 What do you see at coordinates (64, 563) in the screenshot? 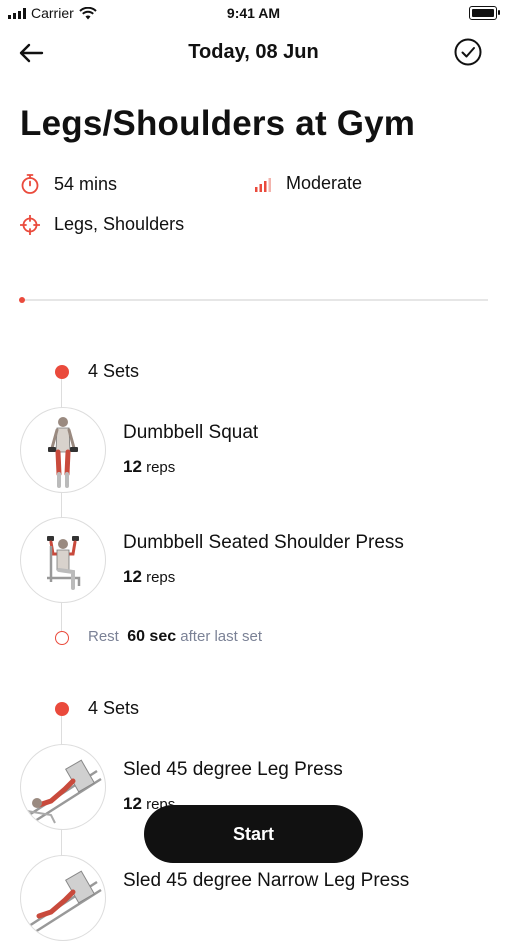
I see `shoulder-press-figure-icon` at bounding box center [64, 563].